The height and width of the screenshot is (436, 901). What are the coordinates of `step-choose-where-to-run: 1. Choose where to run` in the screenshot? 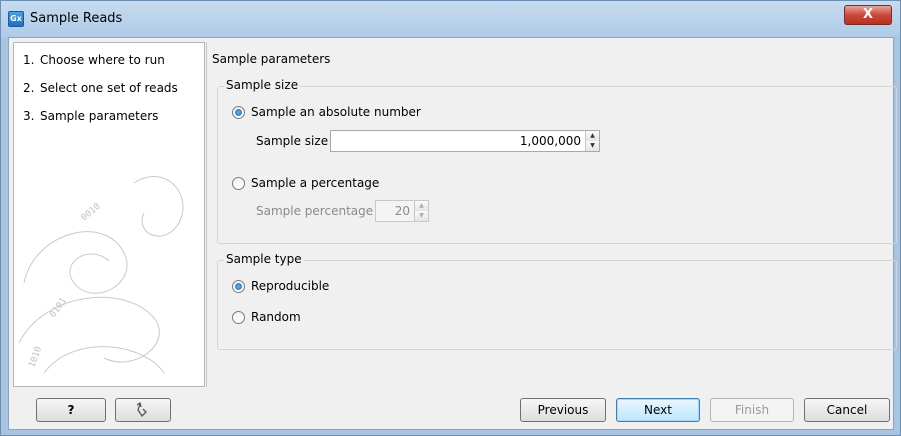 It's located at (94, 60).